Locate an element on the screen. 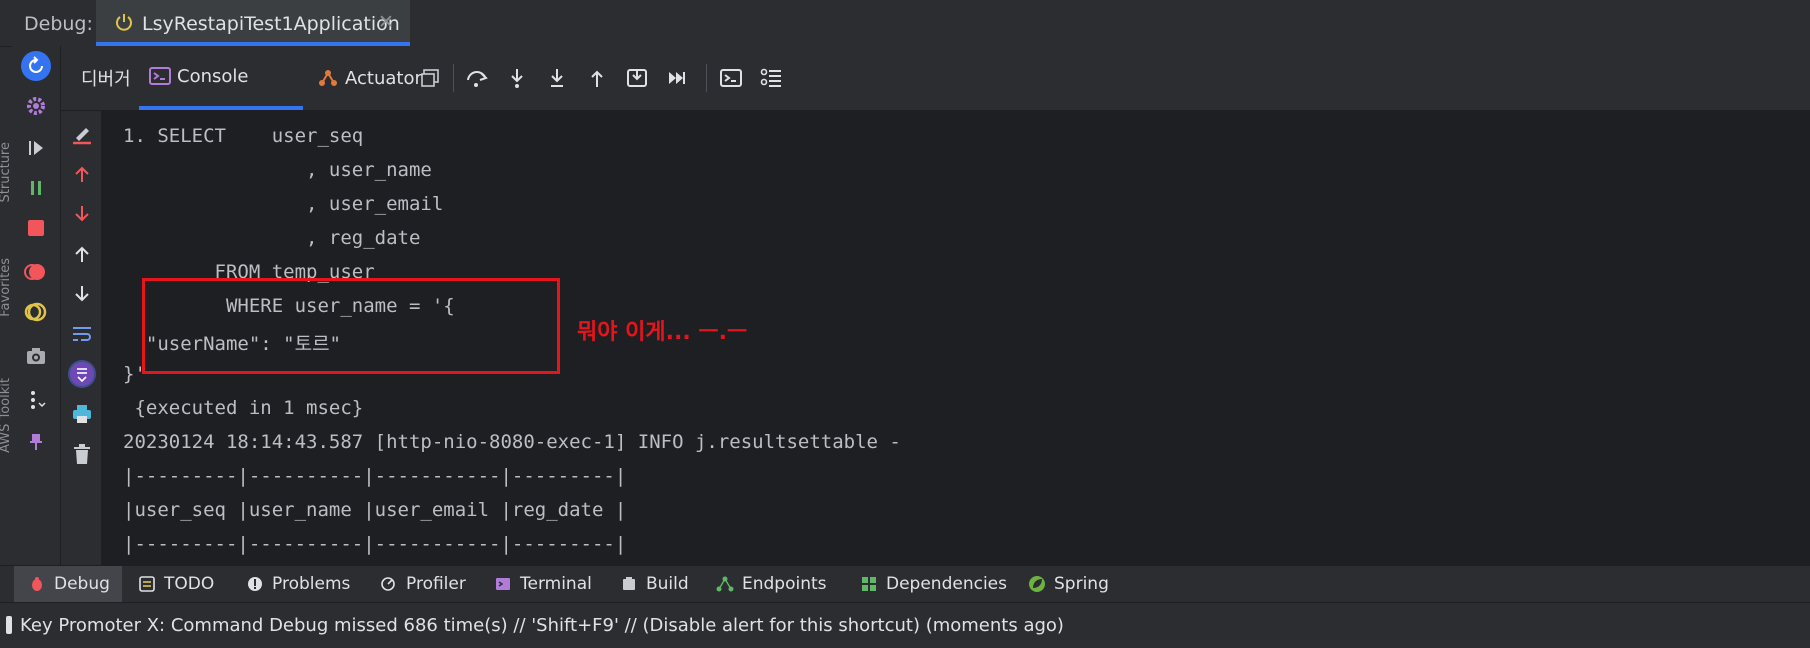 The image size is (1810, 648). step-out-icon is located at coordinates (597, 78).